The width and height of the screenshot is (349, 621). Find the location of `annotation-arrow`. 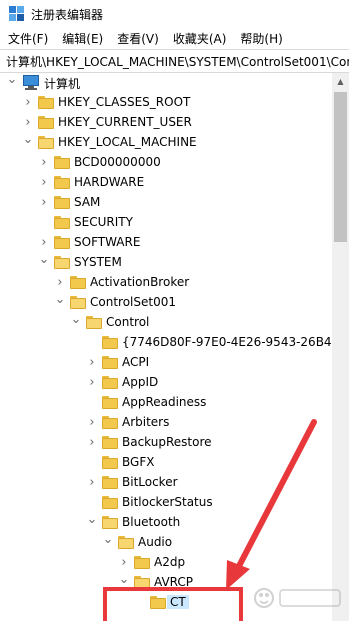

annotation-arrow is located at coordinates (271, 504).